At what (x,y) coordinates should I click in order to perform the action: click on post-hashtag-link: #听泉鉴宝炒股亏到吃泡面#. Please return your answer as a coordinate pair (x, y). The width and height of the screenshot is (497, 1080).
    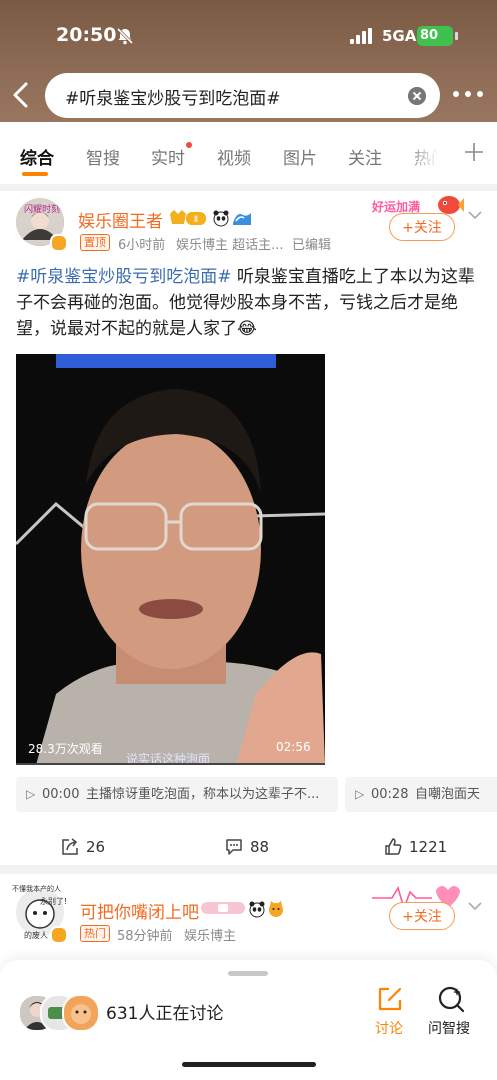
    Looking at the image, I should click on (124, 277).